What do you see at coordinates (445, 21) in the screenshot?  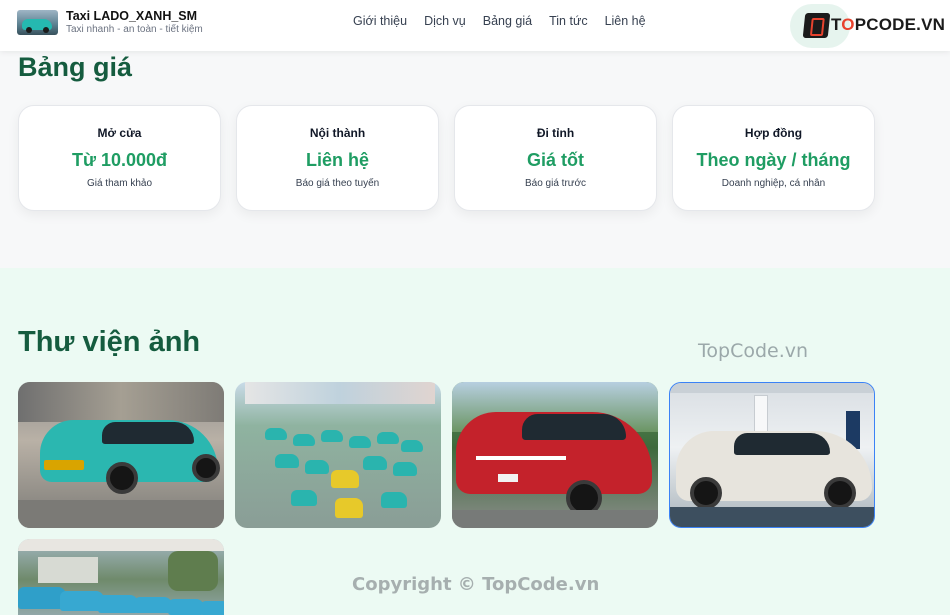 I see `nav-link-dich-vu: Dịch vụ` at bounding box center [445, 21].